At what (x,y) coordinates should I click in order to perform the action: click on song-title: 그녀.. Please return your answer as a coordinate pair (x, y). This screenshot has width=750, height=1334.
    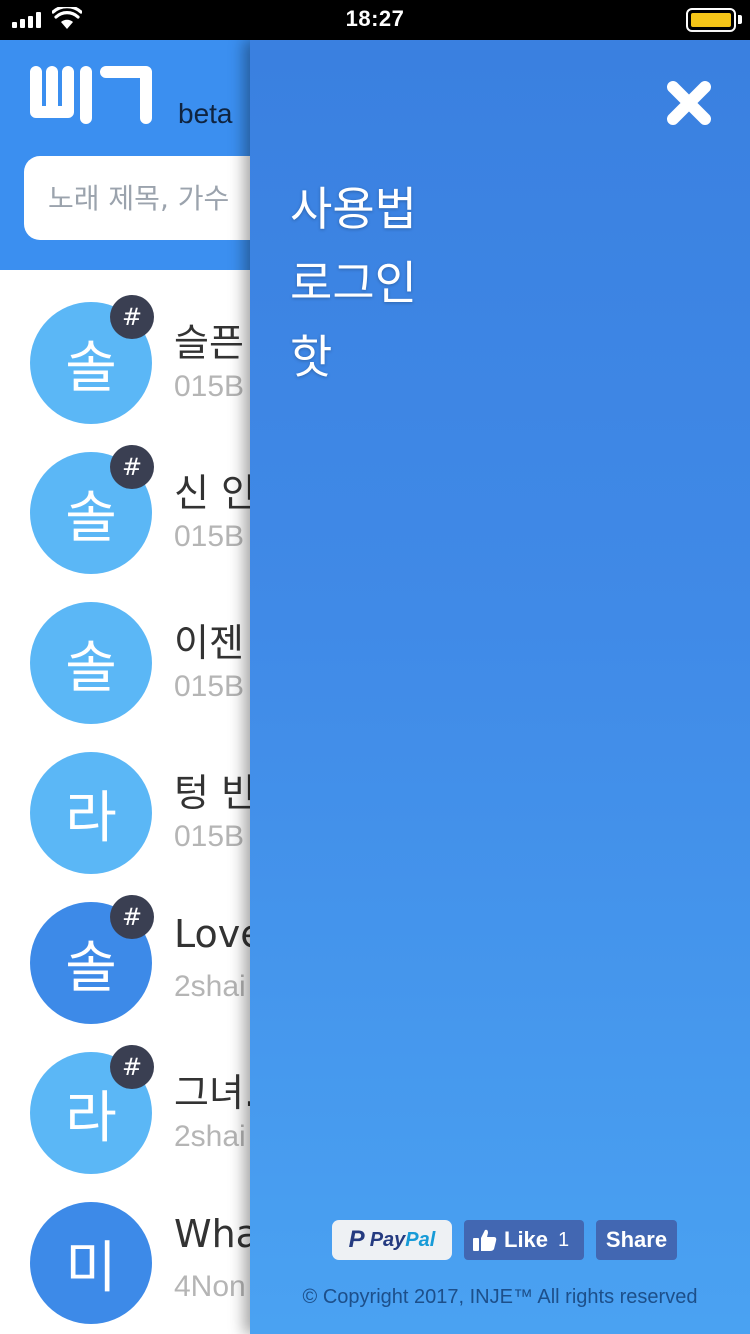
    Looking at the image, I should click on (215, 1093).